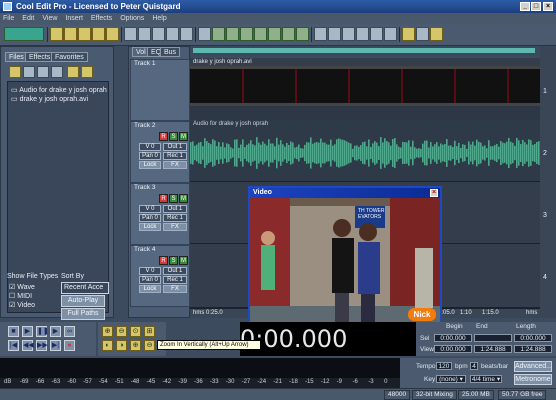  I want to click on save-icon, so click(84, 34).